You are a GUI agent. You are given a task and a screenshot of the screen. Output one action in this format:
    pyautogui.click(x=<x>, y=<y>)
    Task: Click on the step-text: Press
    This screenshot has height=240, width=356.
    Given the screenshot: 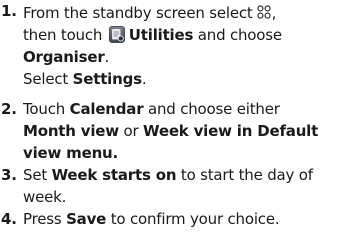 What is the action you would take?
    pyautogui.click(x=42, y=219)
    